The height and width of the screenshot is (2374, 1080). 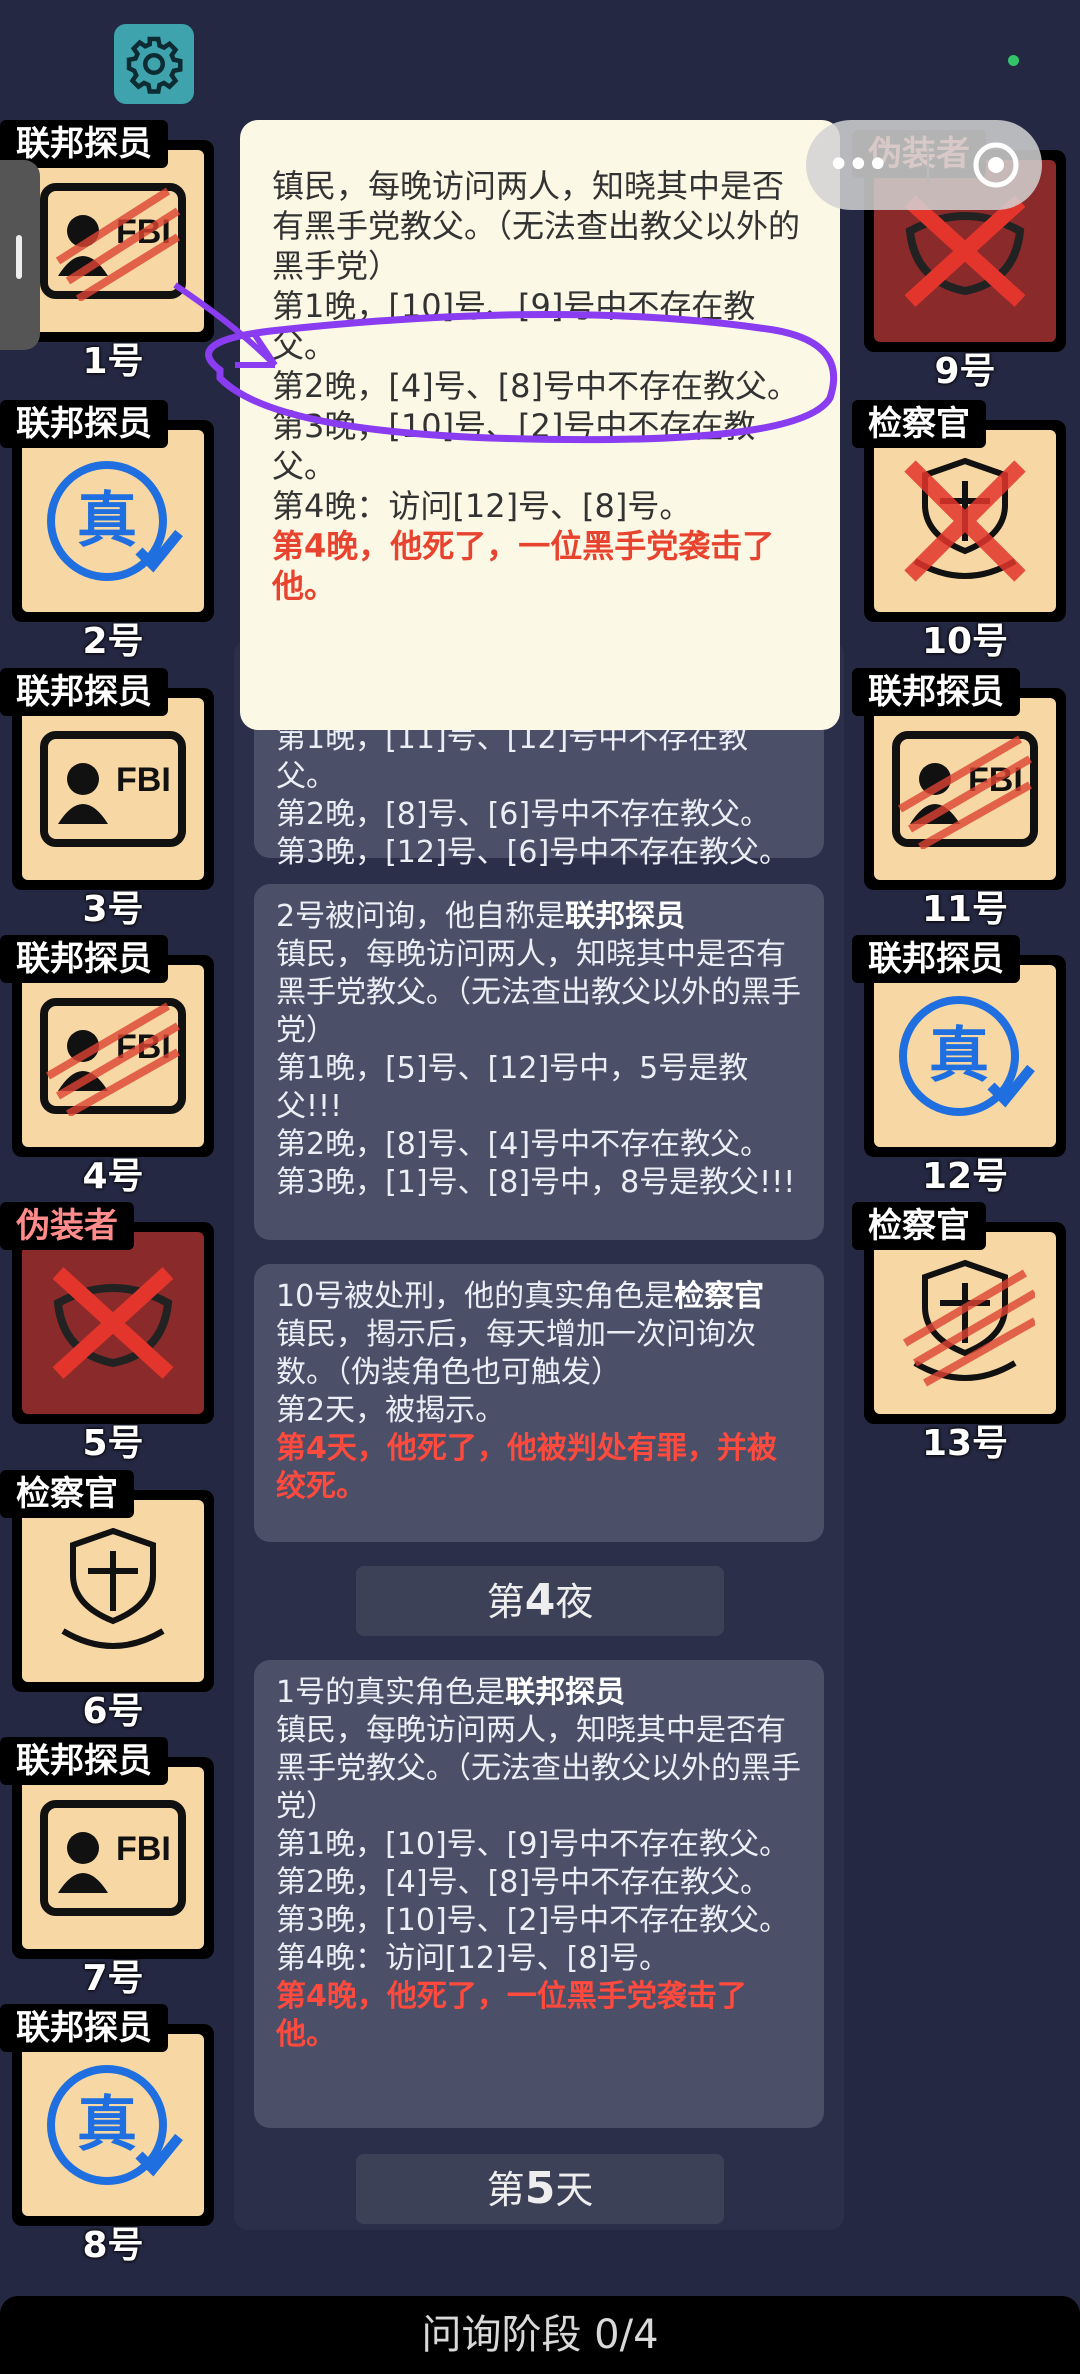 I want to click on side-drawer-handle, so click(x=20, y=255).